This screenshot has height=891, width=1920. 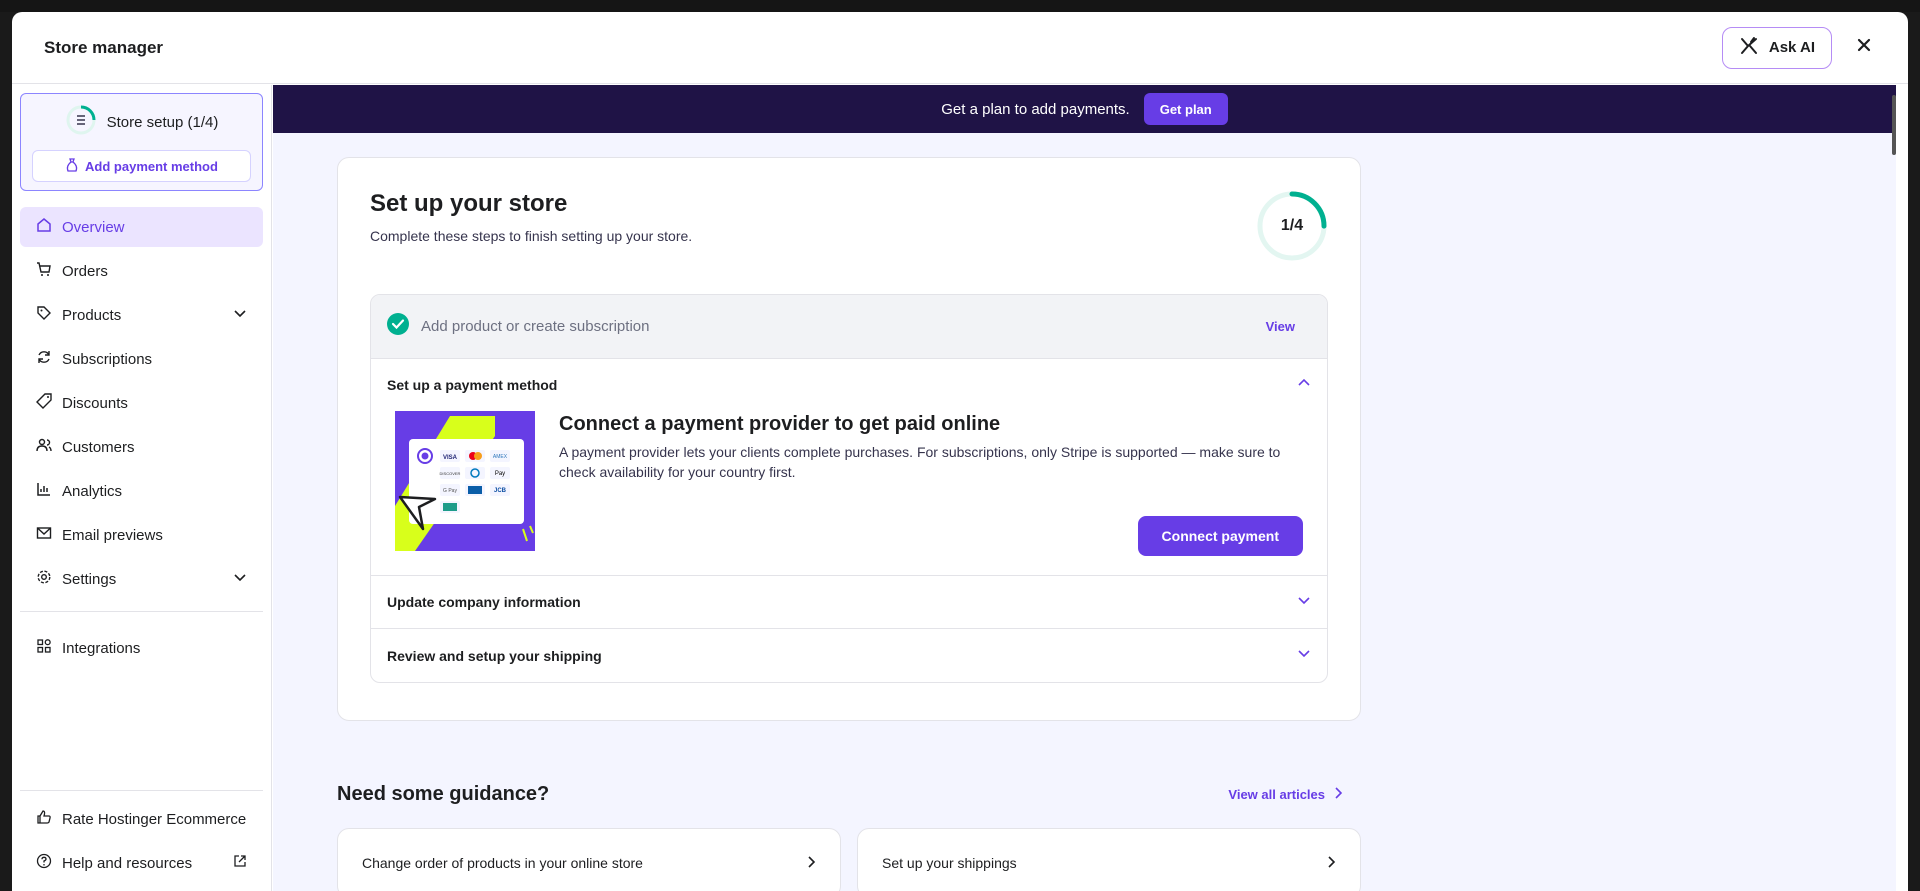 What do you see at coordinates (535, 326) in the screenshot?
I see `step-add-product-label: Add product or create subscription` at bounding box center [535, 326].